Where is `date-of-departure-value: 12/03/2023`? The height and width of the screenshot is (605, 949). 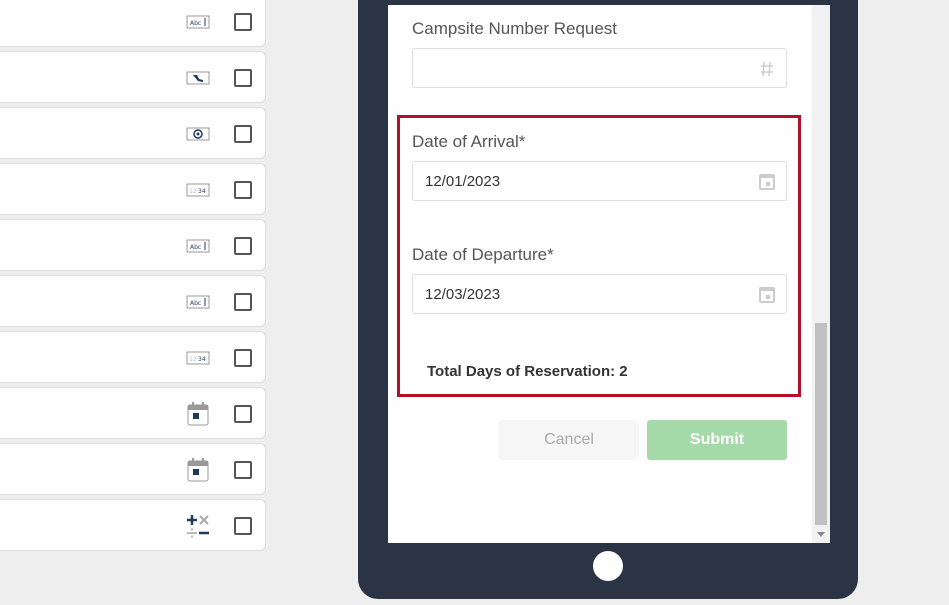 date-of-departure-value: 12/03/2023 is located at coordinates (463, 294).